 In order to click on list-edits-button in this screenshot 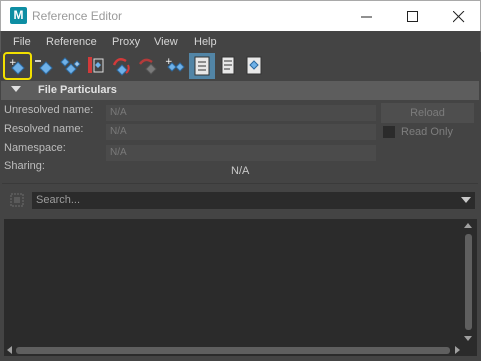, I will do `click(228, 66)`.